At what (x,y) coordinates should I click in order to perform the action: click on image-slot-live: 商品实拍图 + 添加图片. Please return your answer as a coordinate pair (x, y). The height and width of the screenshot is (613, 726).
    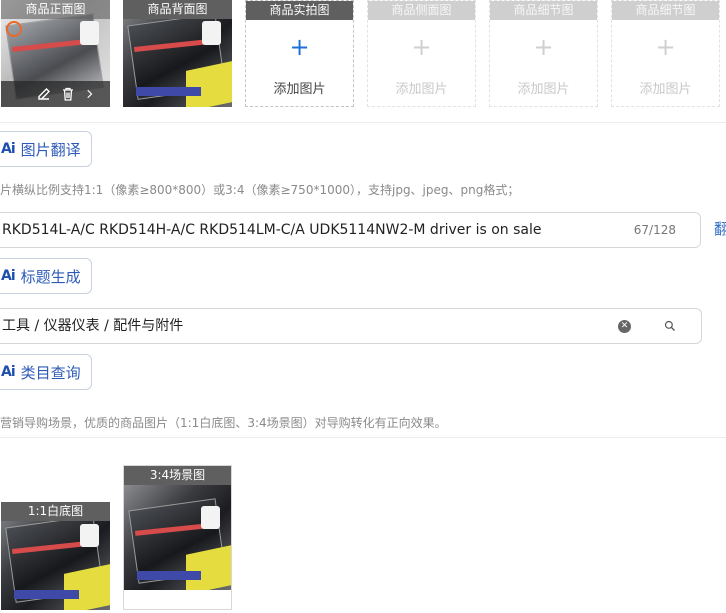
    Looking at the image, I should click on (299, 53).